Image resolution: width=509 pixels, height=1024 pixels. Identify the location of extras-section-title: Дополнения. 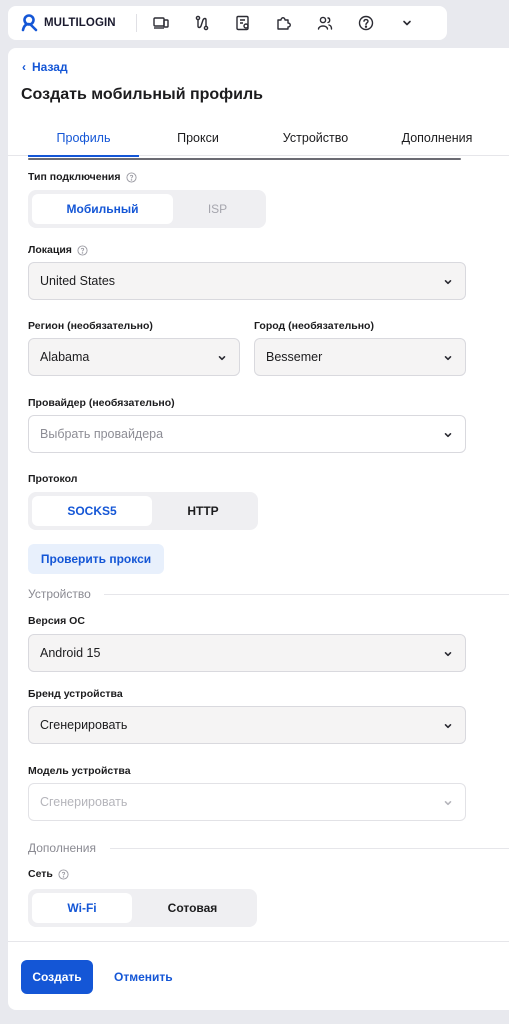
(62, 848).